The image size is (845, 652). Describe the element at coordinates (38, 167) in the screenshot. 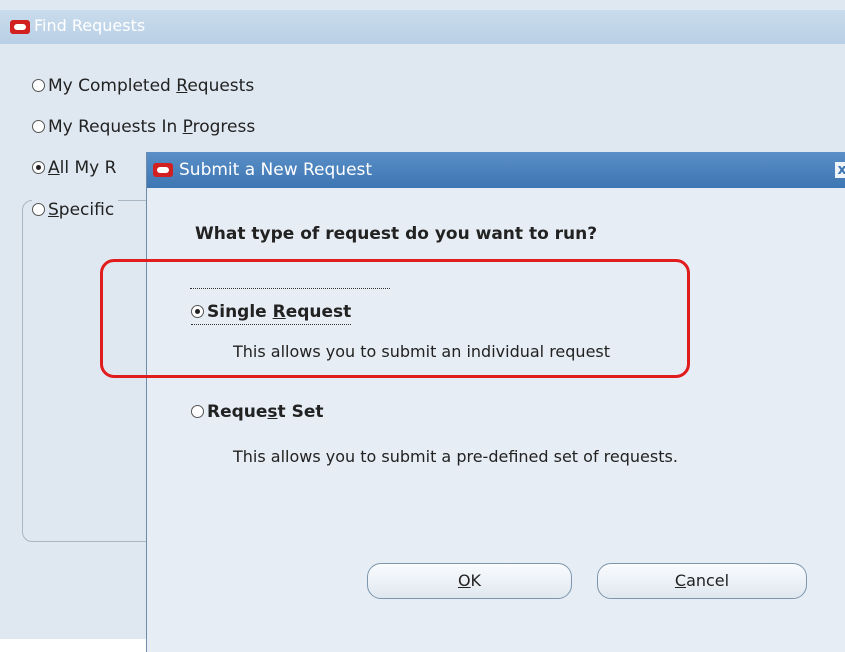

I see `radio-checked-icon` at that location.